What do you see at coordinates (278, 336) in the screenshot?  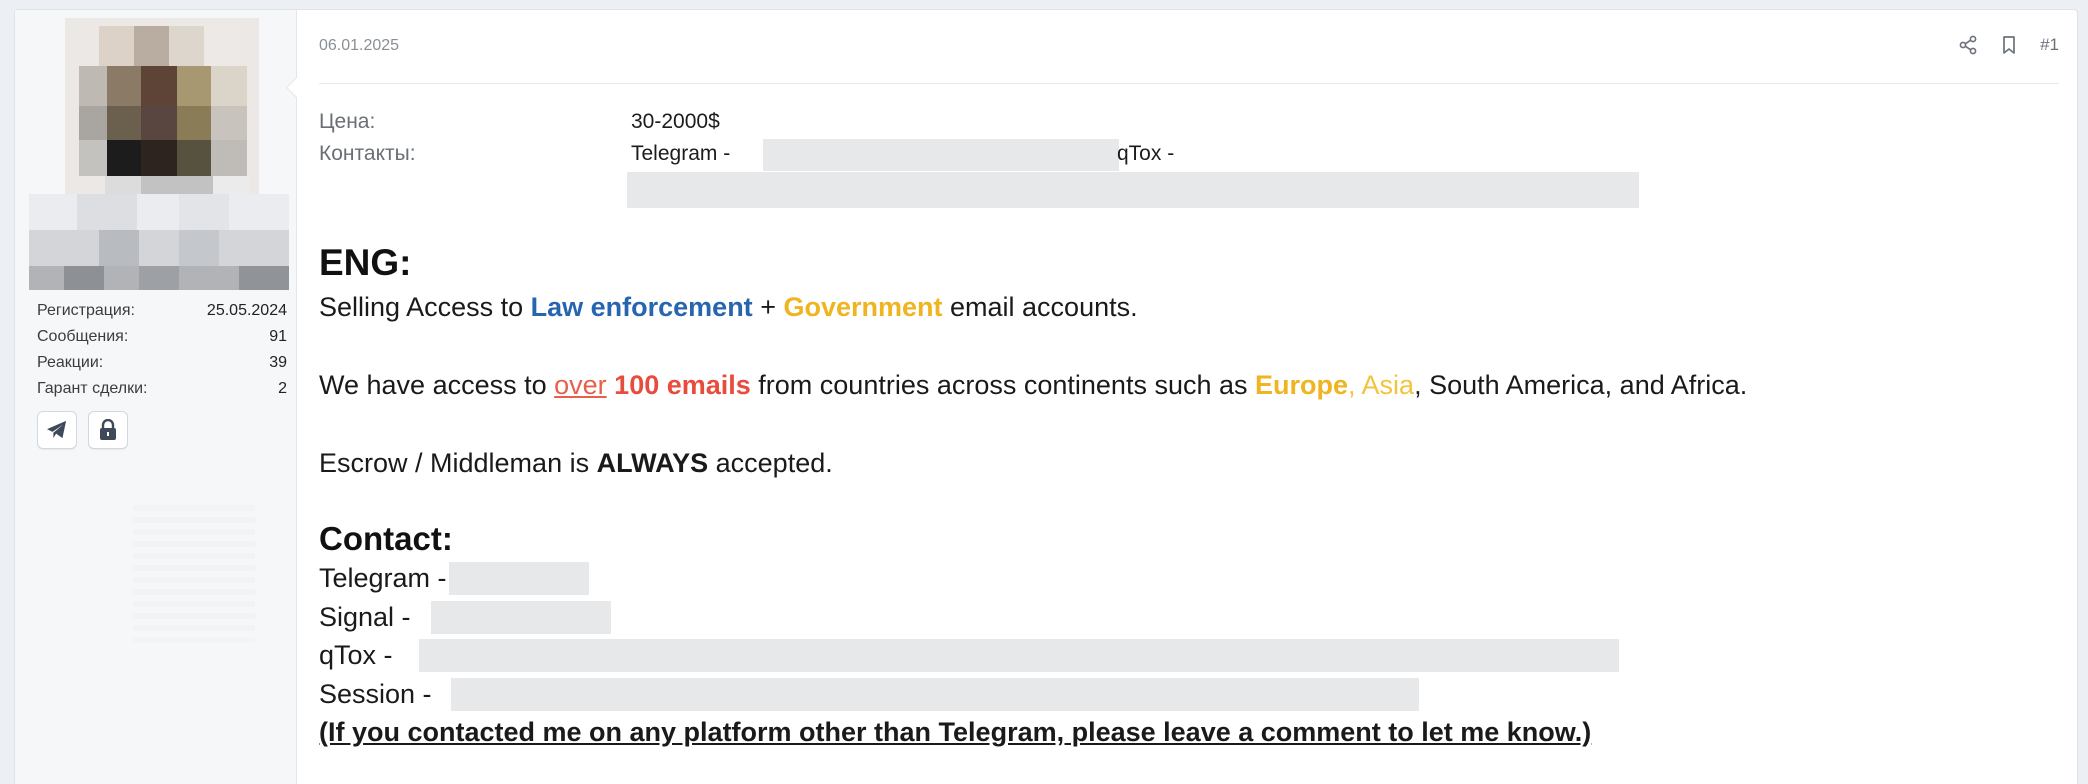 I see `stat-value: 91` at bounding box center [278, 336].